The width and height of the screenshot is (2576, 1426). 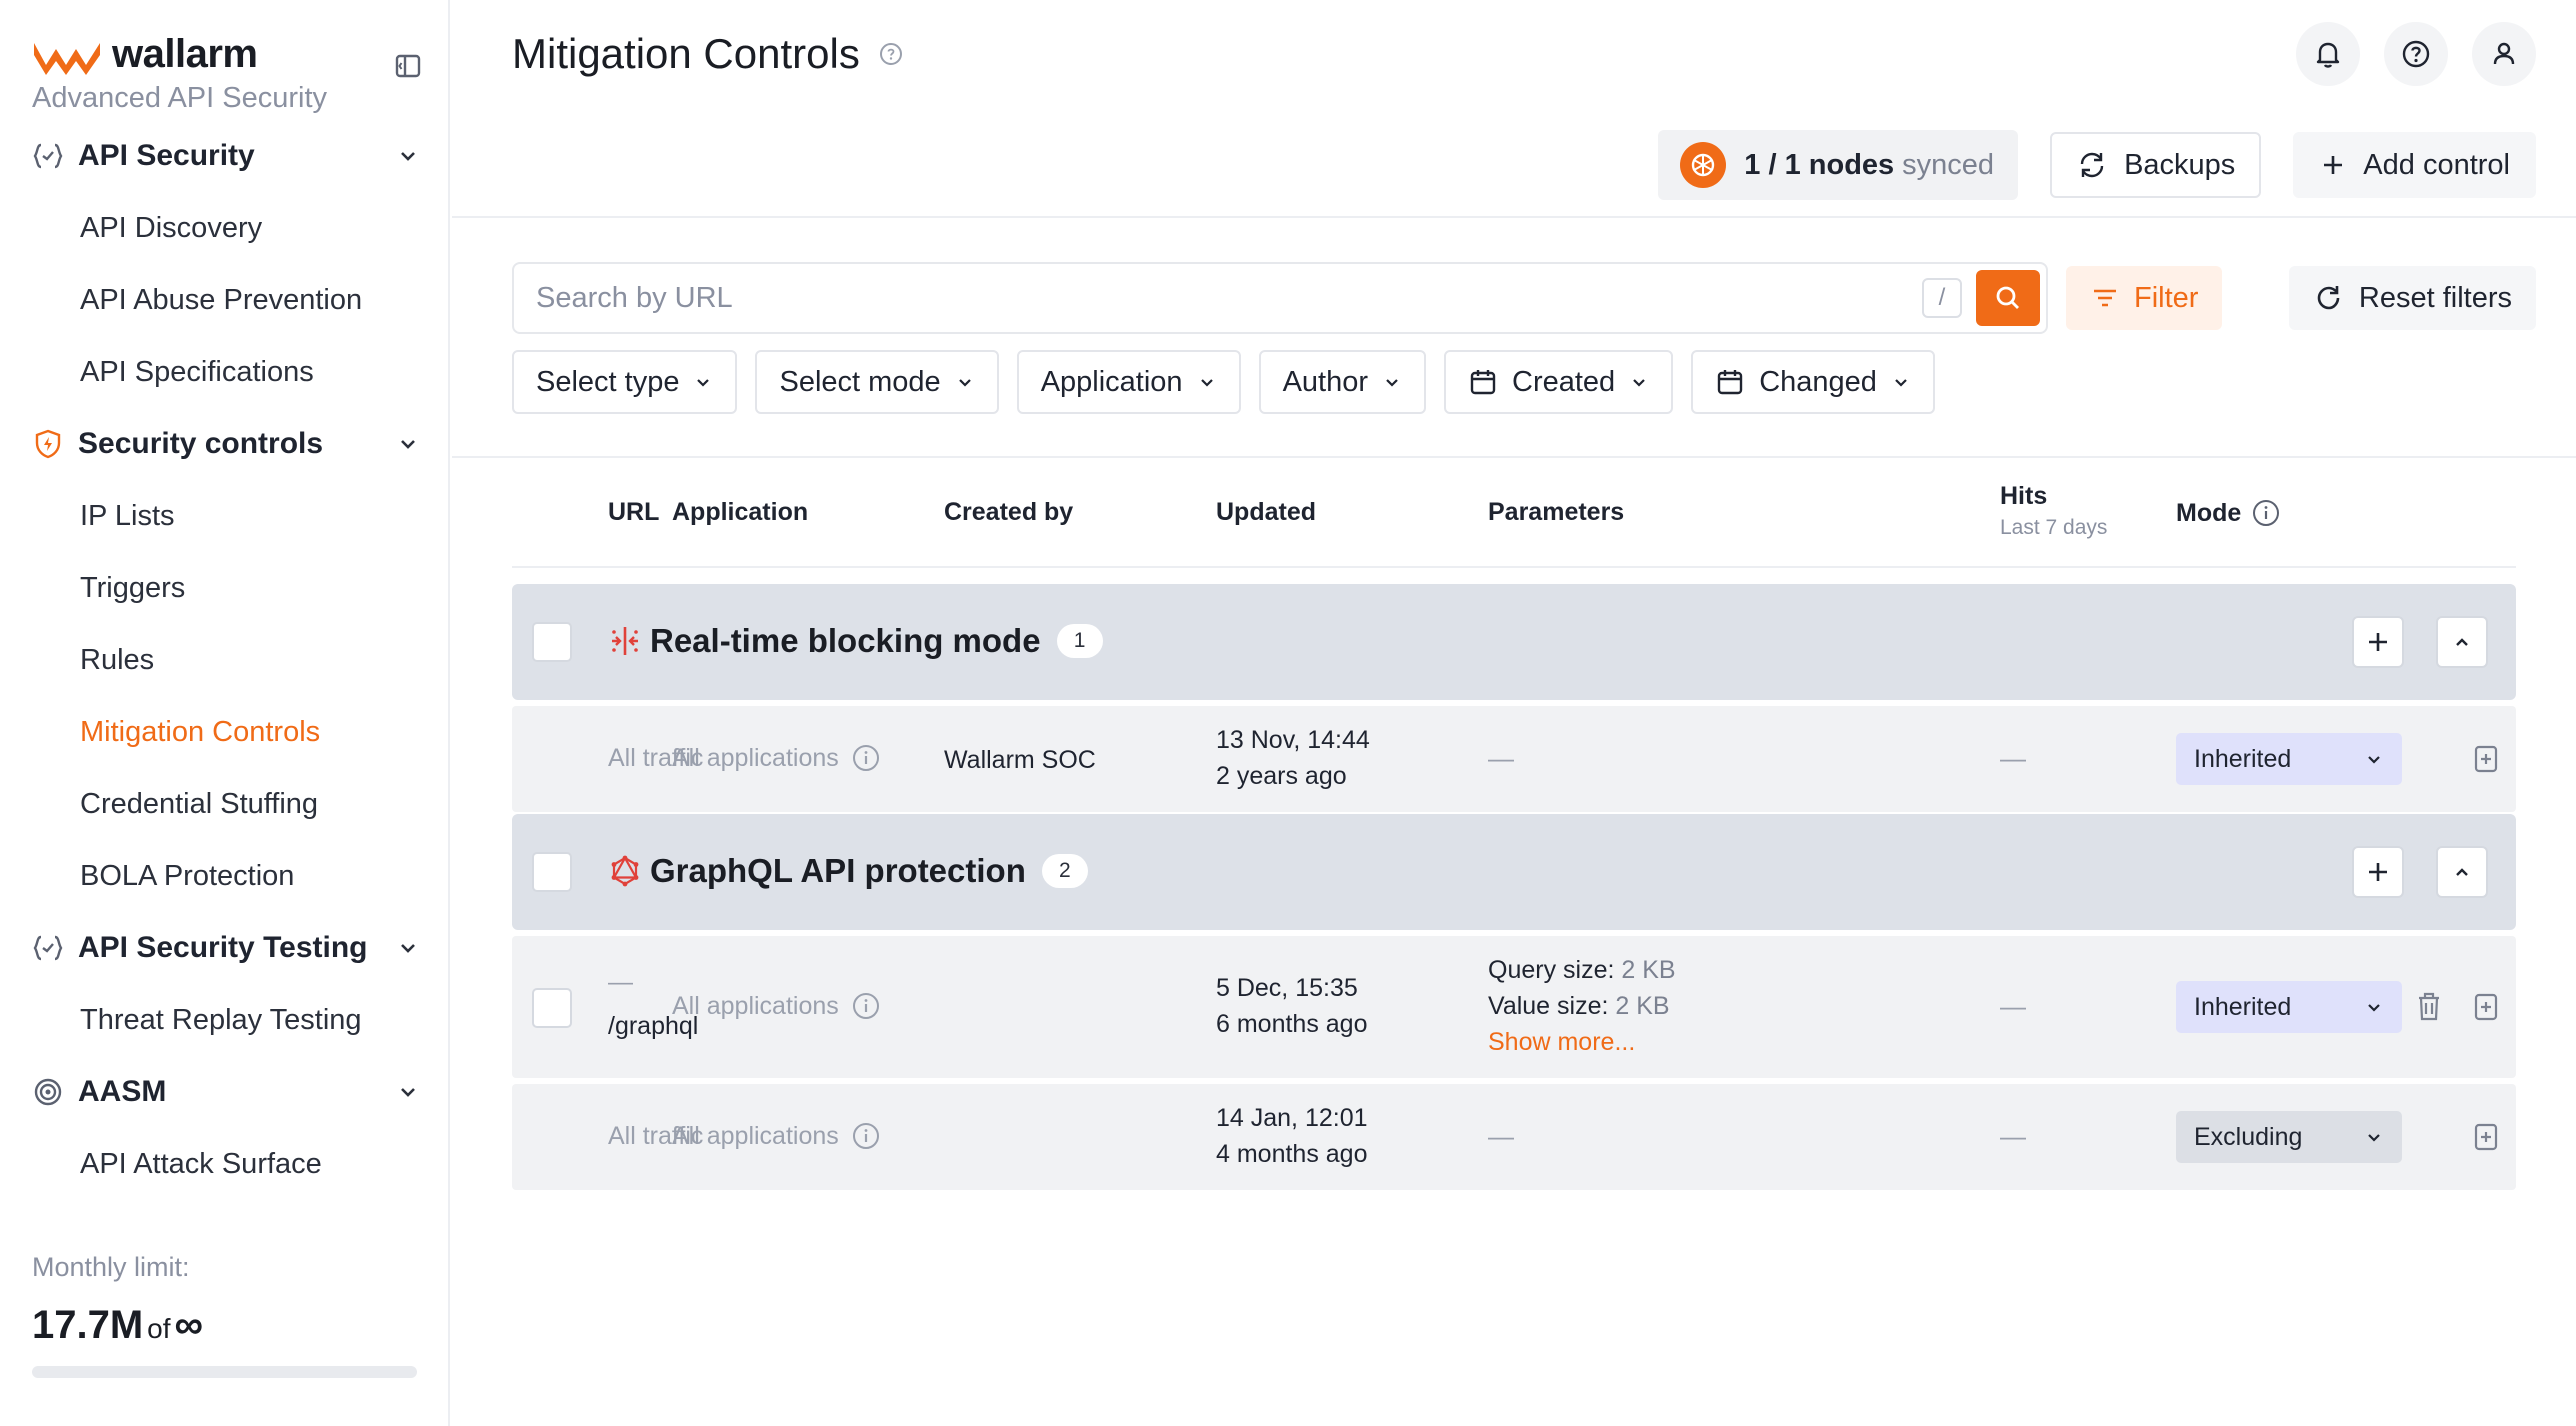 What do you see at coordinates (2414, 165) in the screenshot?
I see `add-control-button: Add control` at bounding box center [2414, 165].